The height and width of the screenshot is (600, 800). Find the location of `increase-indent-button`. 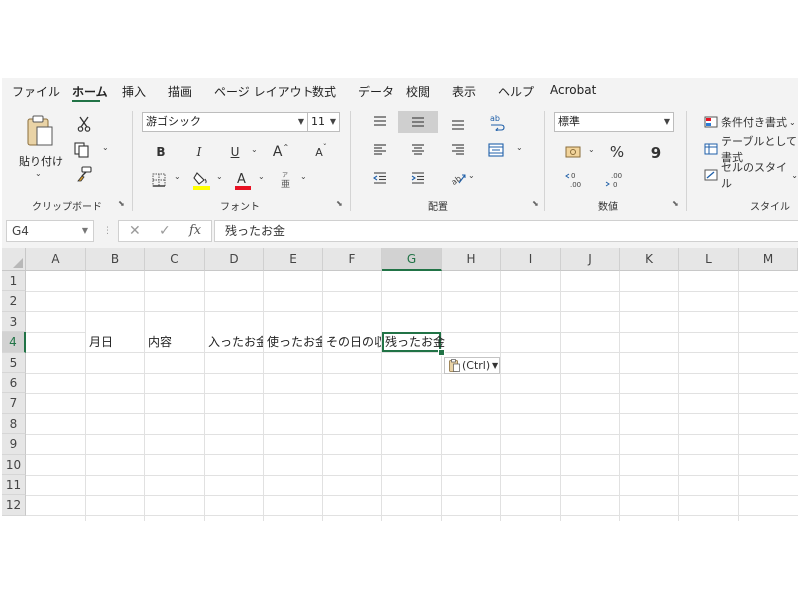

increase-indent-button is located at coordinates (418, 178).